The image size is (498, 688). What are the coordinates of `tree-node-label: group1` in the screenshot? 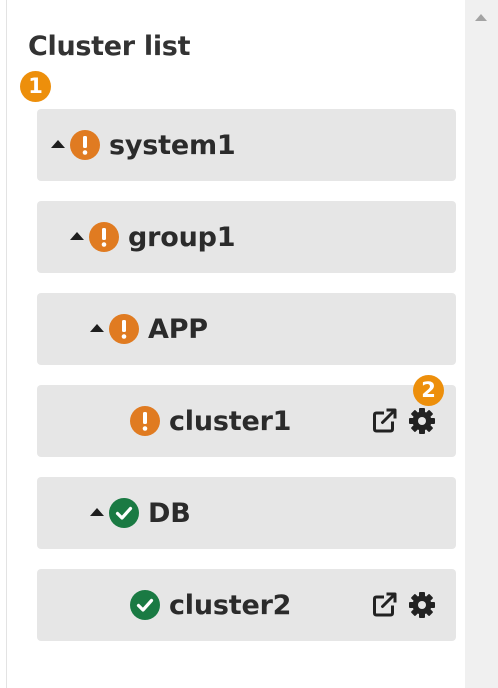 It's located at (182, 237).